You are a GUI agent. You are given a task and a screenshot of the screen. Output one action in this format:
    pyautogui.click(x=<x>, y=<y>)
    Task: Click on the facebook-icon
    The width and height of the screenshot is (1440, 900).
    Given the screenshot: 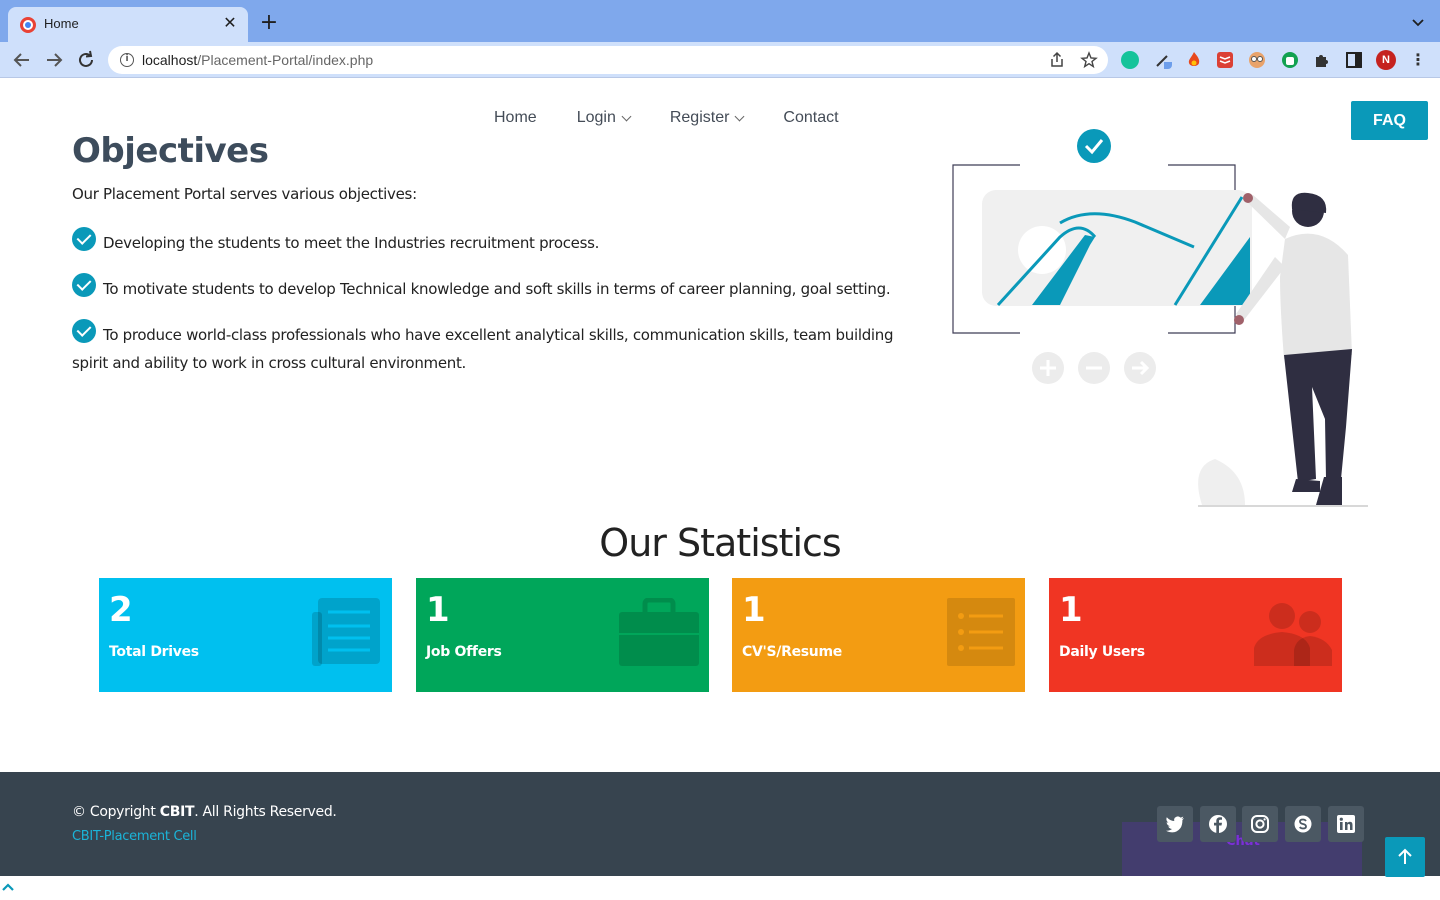 What is the action you would take?
    pyautogui.click(x=1218, y=824)
    